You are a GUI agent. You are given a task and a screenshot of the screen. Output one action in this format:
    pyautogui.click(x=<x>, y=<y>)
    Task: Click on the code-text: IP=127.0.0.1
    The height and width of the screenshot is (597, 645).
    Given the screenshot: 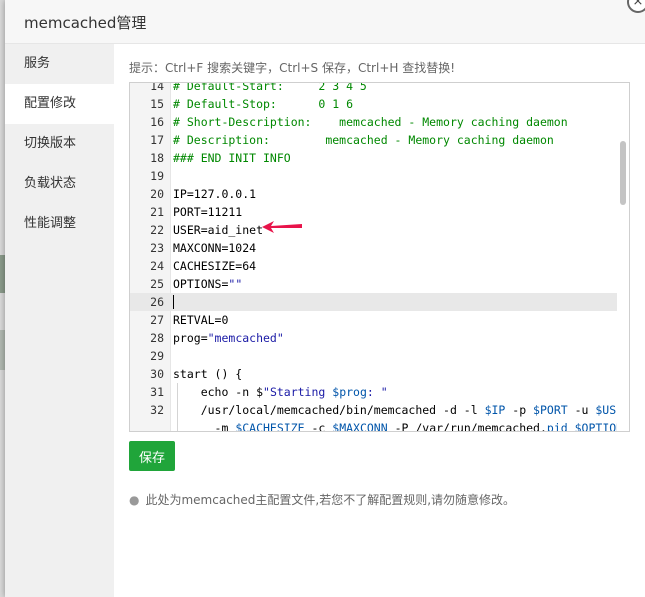 What is the action you would take?
    pyautogui.click(x=214, y=194)
    